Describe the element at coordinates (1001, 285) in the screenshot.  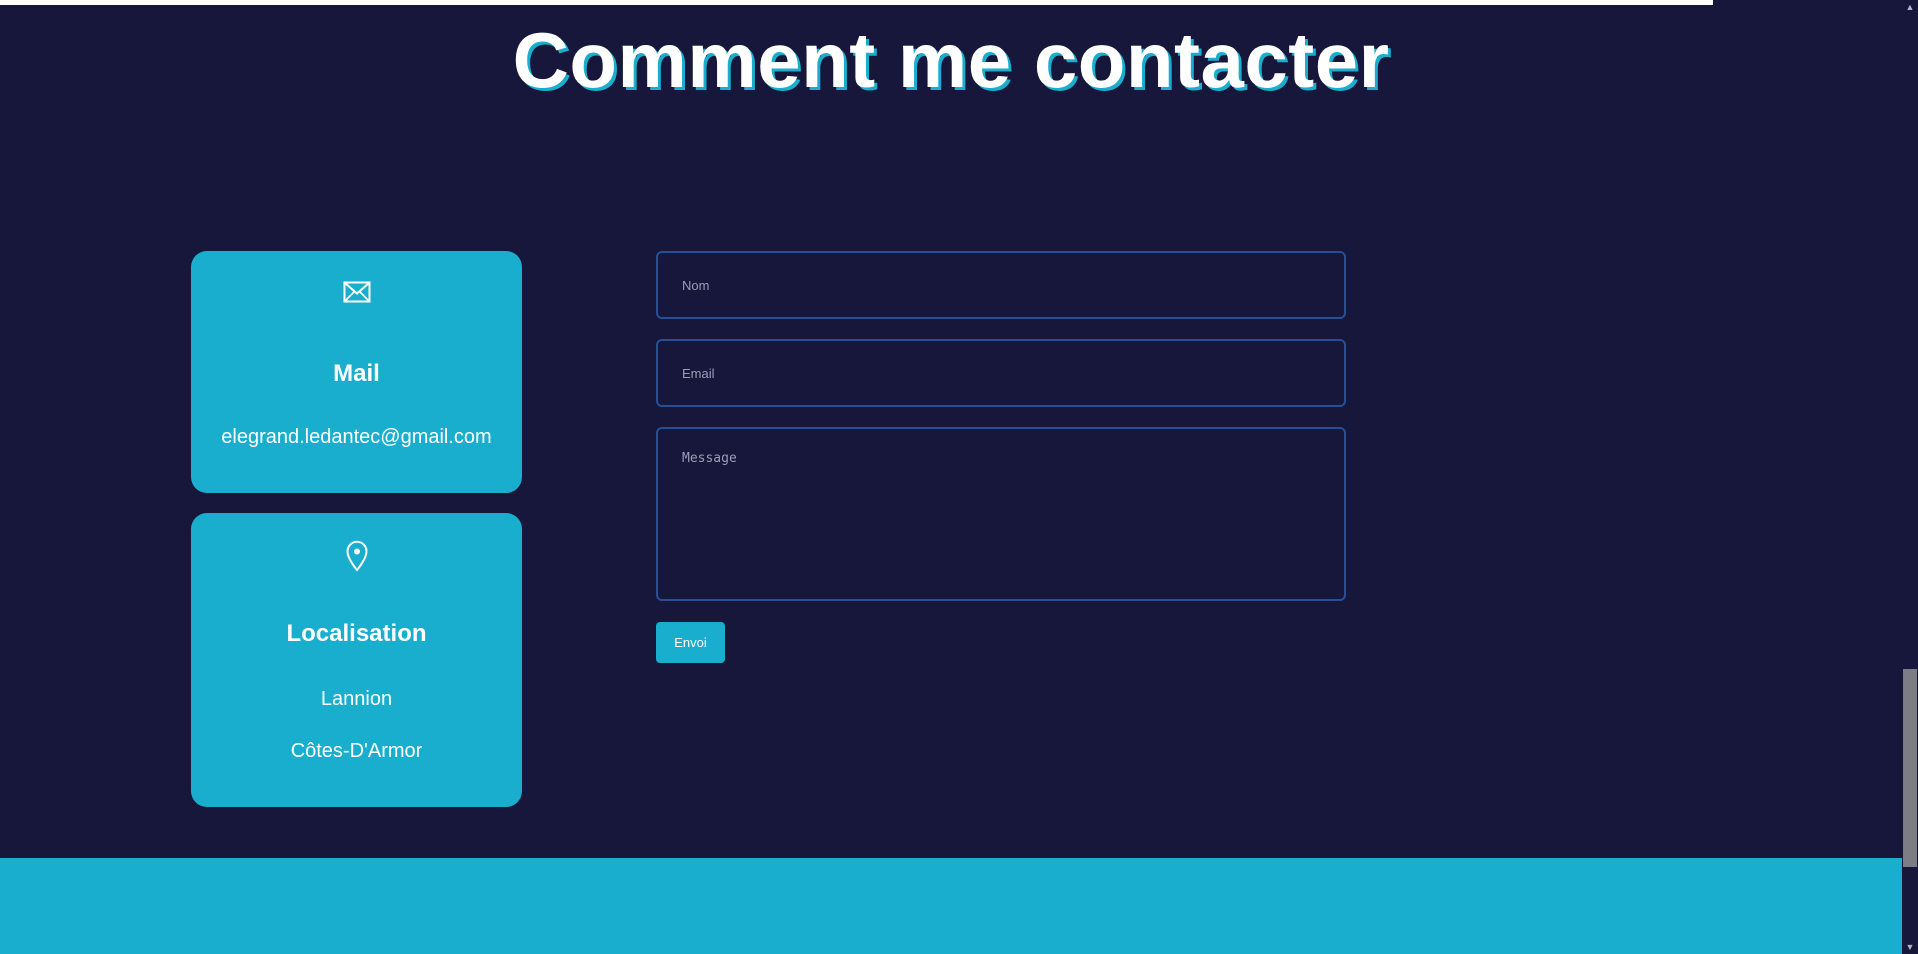
I see `name-input` at that location.